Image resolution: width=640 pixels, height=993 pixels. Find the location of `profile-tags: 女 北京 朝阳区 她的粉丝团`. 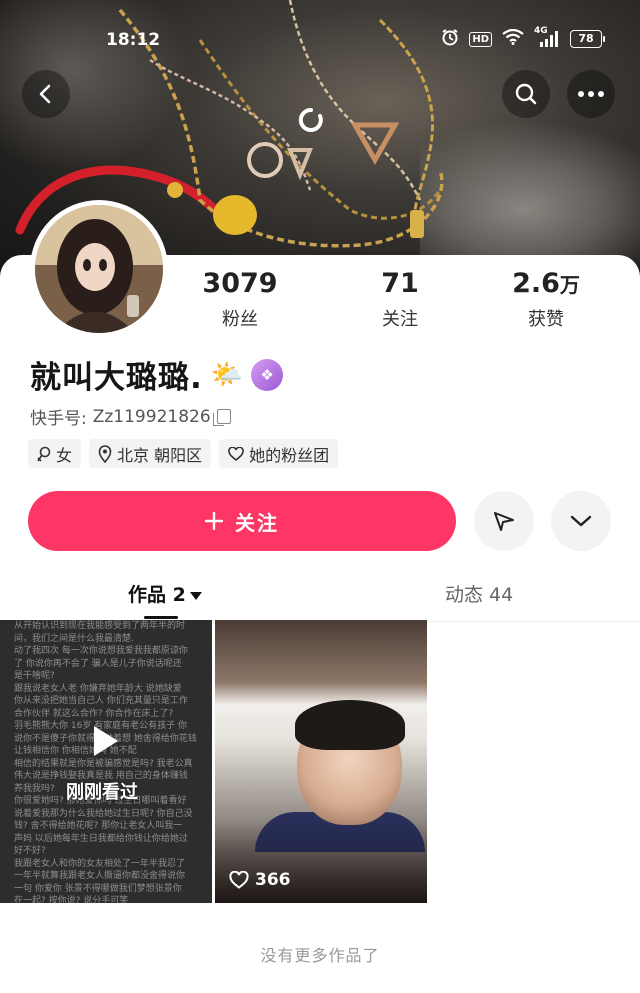

profile-tags: 女 北京 朝阳区 她的粉丝团 is located at coordinates (183, 453).